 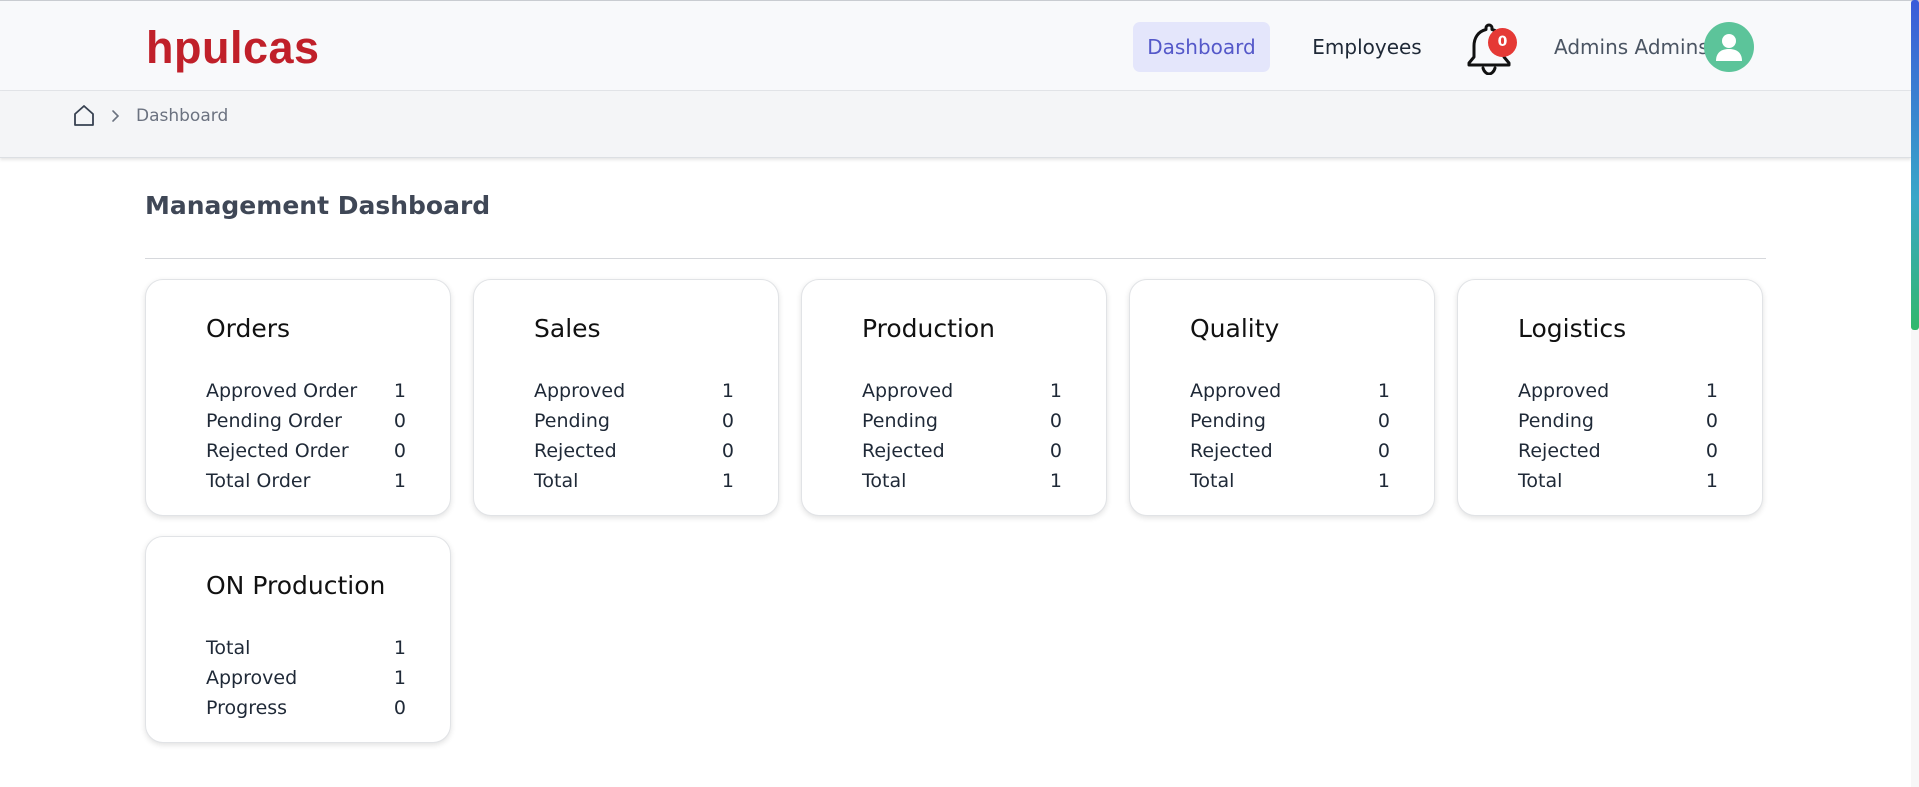 What do you see at coordinates (258, 481) in the screenshot?
I see `row-label: Total Order` at bounding box center [258, 481].